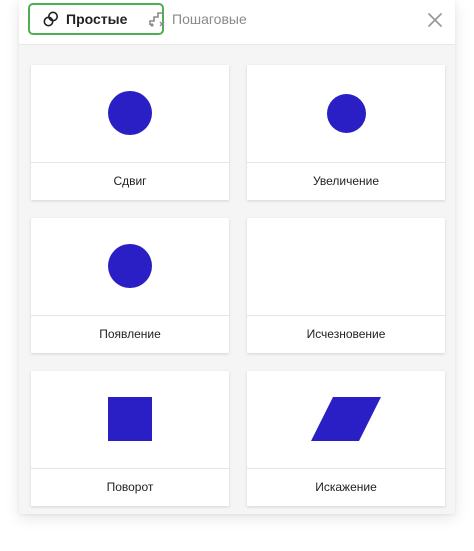 This screenshot has height=551, width=474. I want to click on card-label: Искажение, so click(346, 487).